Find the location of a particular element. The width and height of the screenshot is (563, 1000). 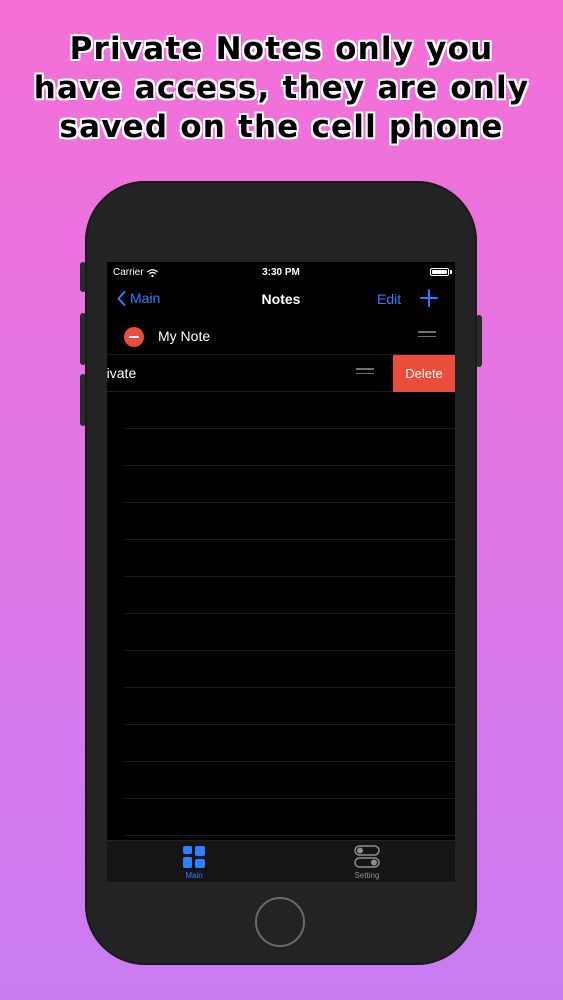

tab-label: Main is located at coordinates (194, 875).